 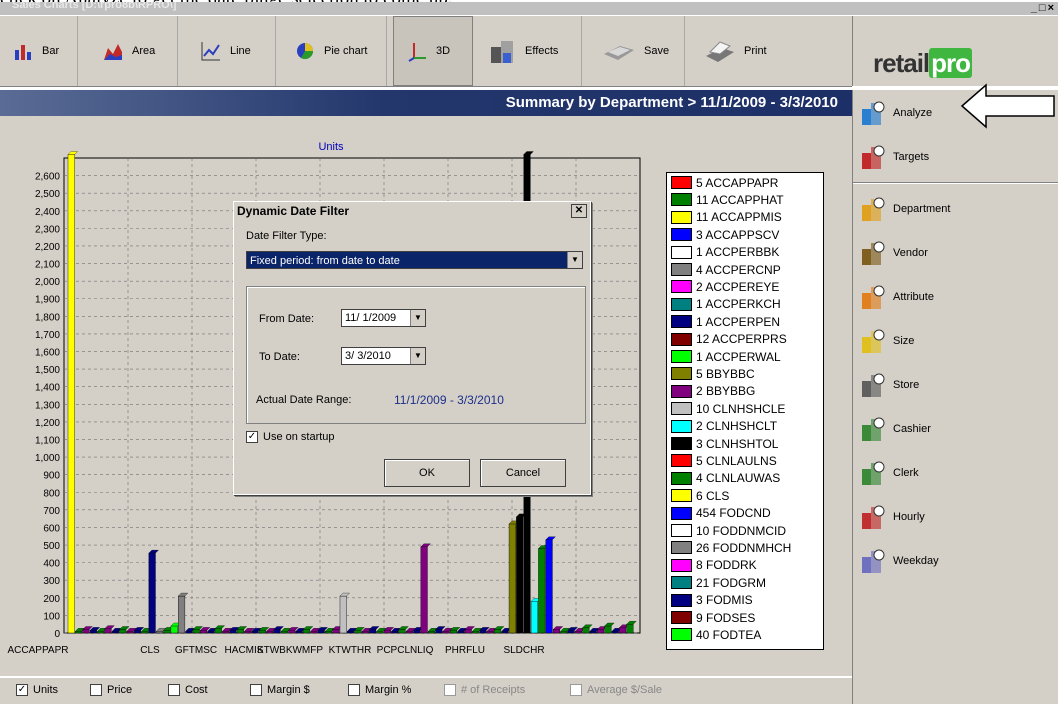 I want to click on sidebar-item-store: Store, so click(x=954, y=385).